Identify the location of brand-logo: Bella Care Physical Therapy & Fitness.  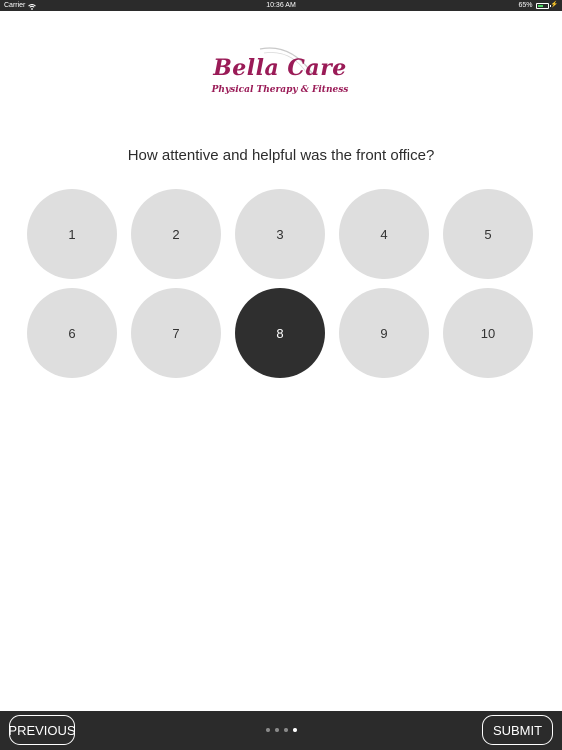
(280, 75).